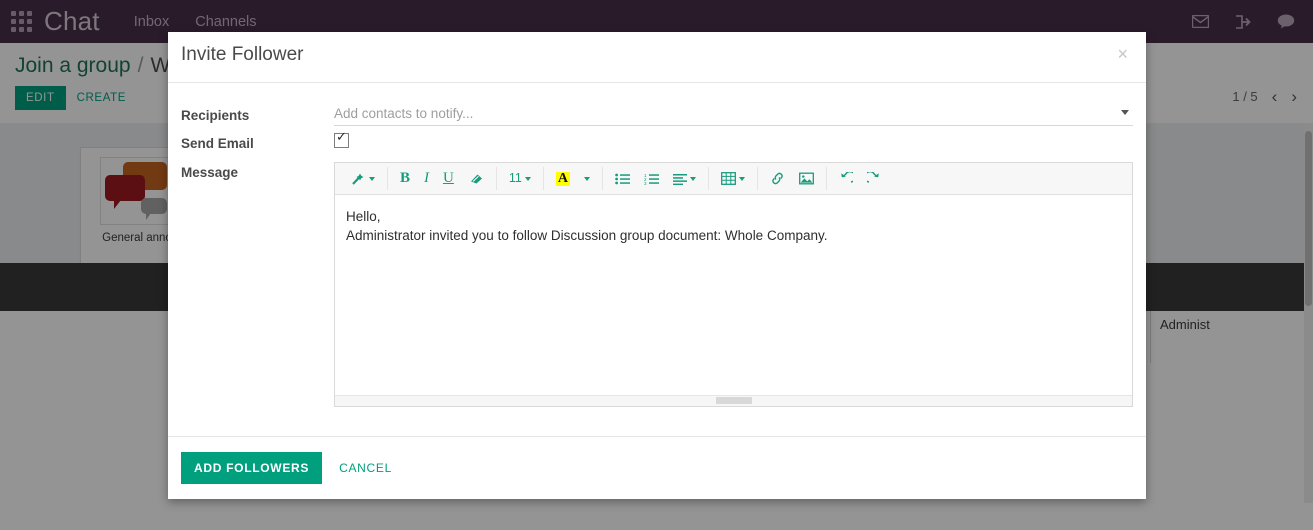 The height and width of the screenshot is (530, 1313). Describe the element at coordinates (684, 179) in the screenshot. I see `paragraph-align-button` at that location.